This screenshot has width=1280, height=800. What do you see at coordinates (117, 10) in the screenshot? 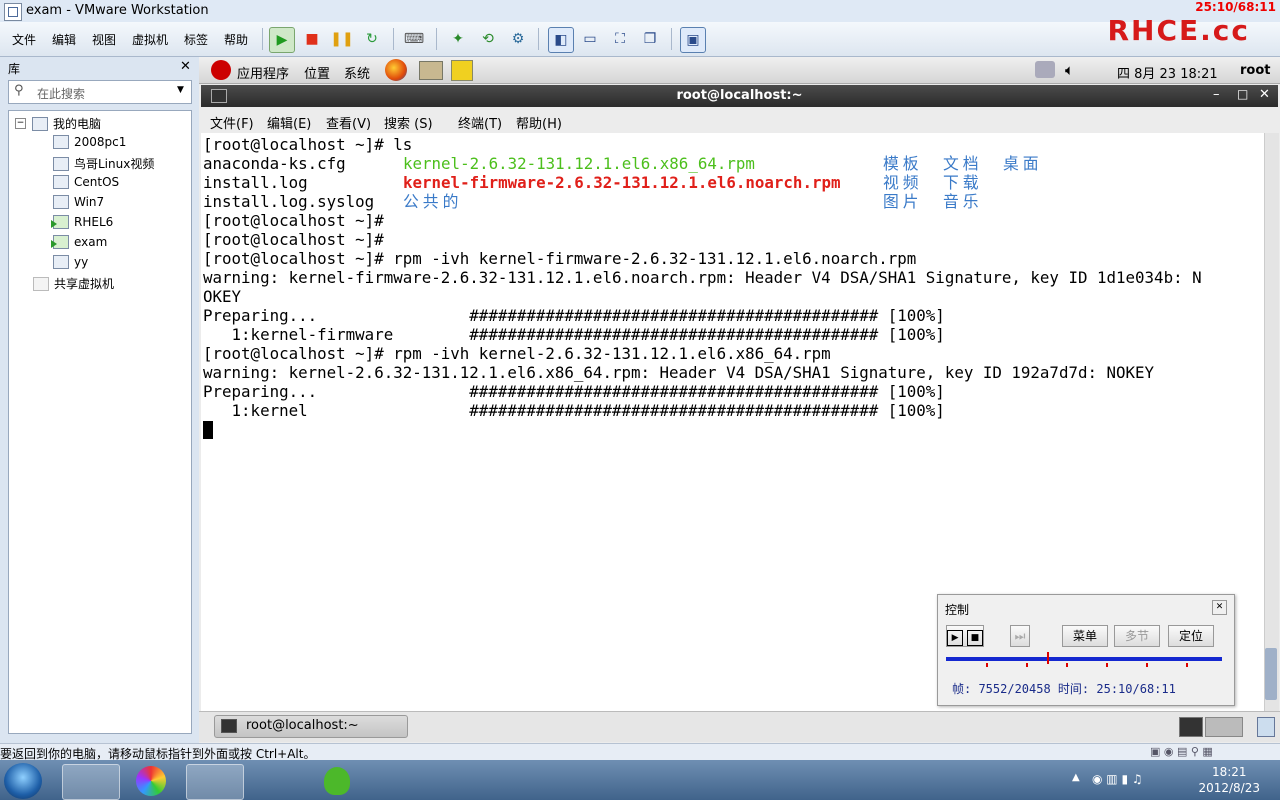
I see `window-title: exam - VMware Workstation` at bounding box center [117, 10].